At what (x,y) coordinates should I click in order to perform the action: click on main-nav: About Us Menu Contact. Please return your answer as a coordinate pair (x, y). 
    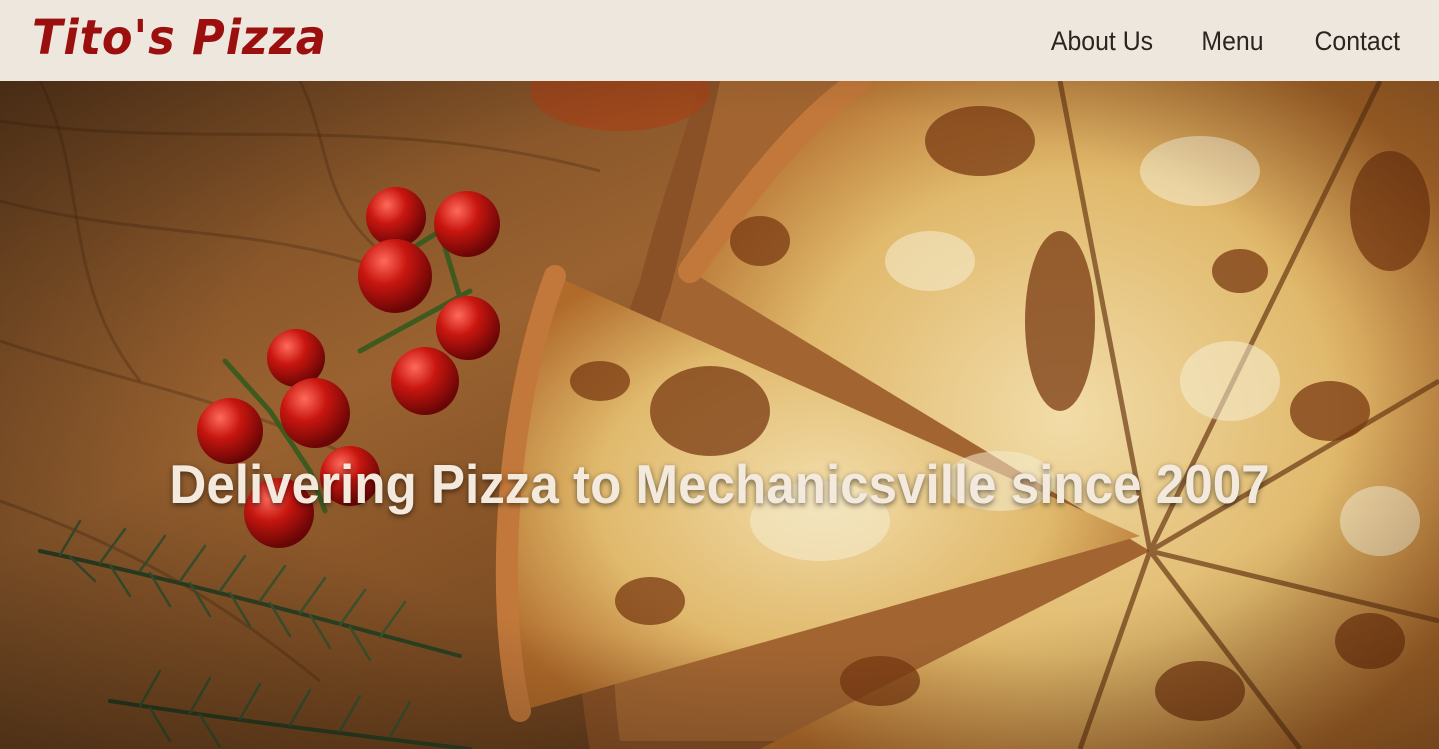
    Looking at the image, I should click on (1199, 41).